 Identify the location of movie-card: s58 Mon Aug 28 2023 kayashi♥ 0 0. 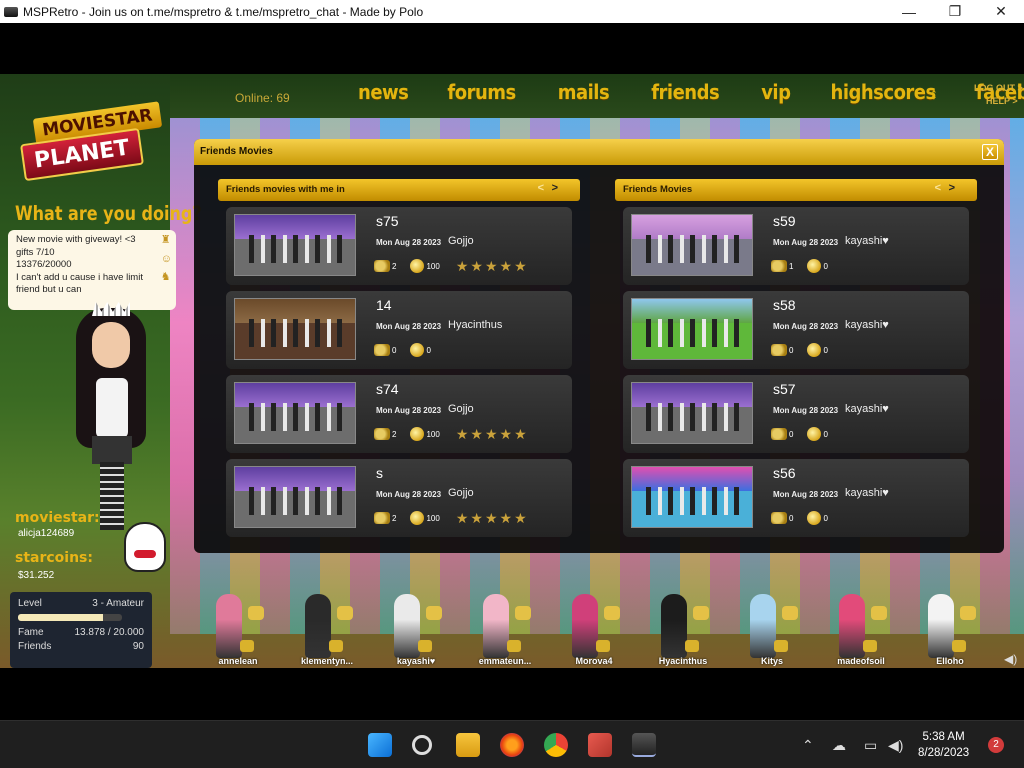
(796, 330).